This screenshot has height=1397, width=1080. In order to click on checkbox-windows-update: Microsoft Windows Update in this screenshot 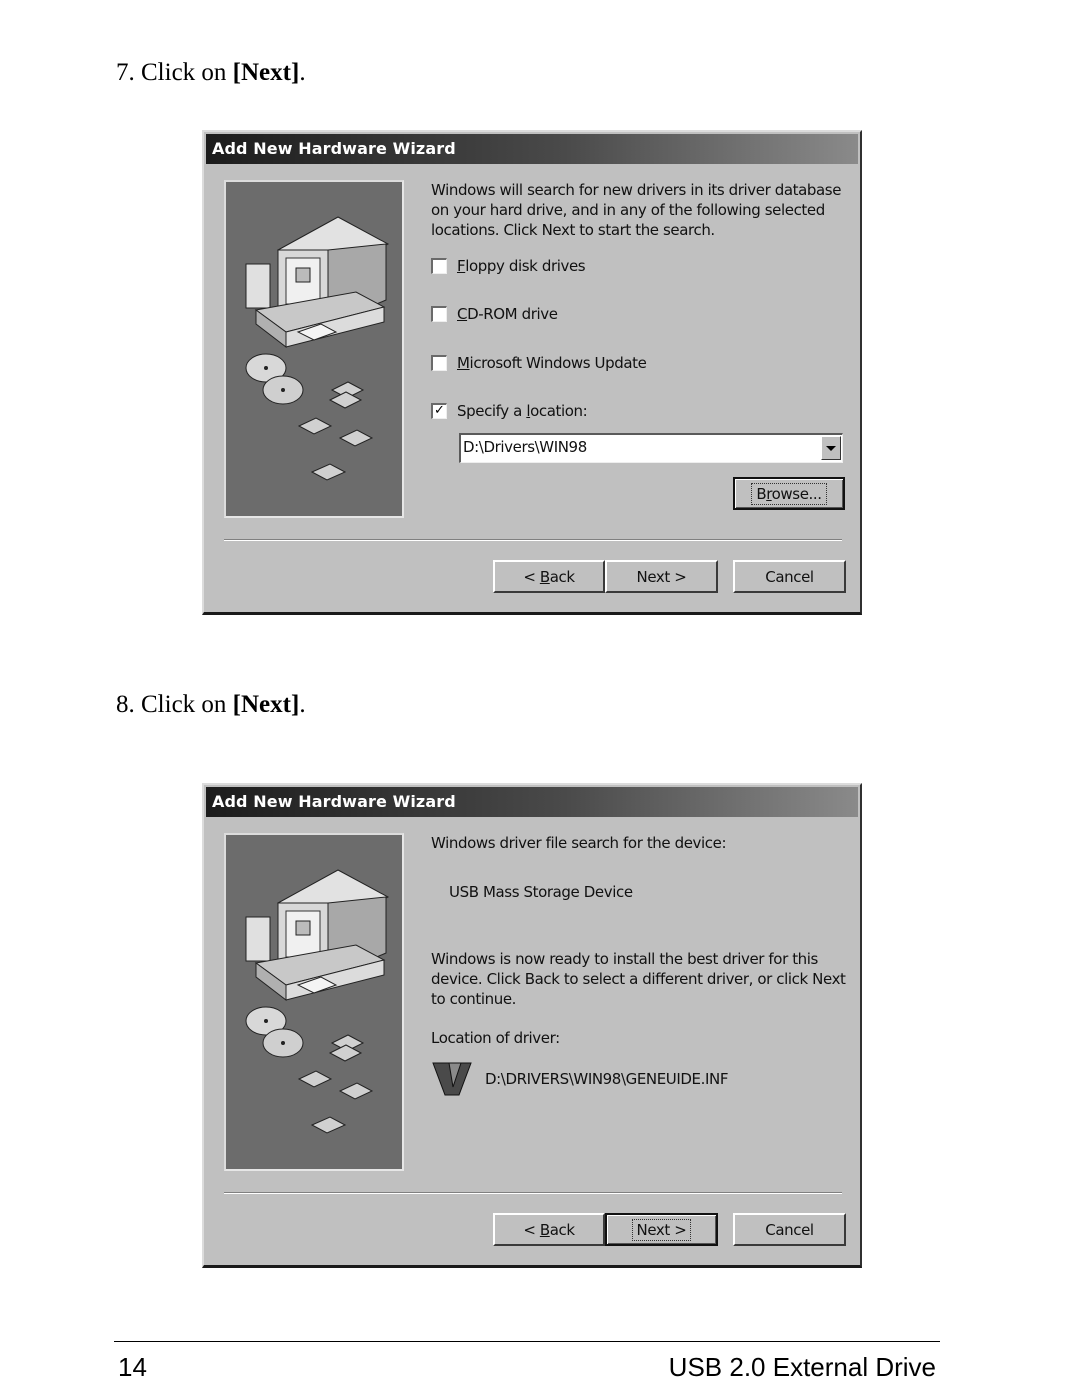, I will do `click(539, 363)`.